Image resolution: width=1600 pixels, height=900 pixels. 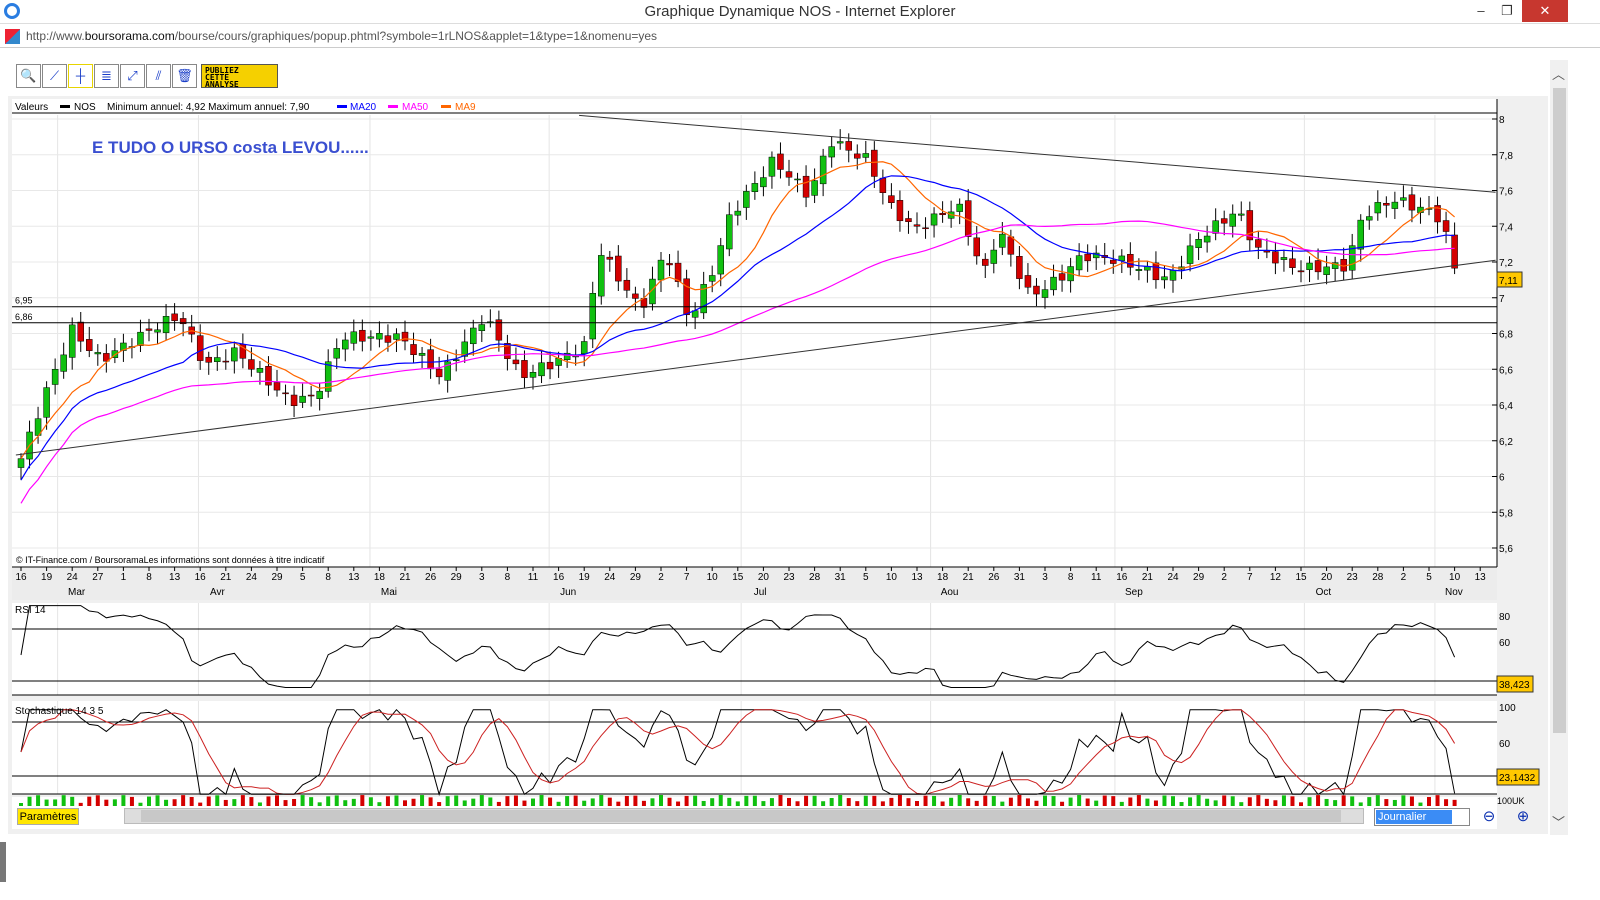 I want to click on horizontal-scrollbar, so click(x=744, y=816).